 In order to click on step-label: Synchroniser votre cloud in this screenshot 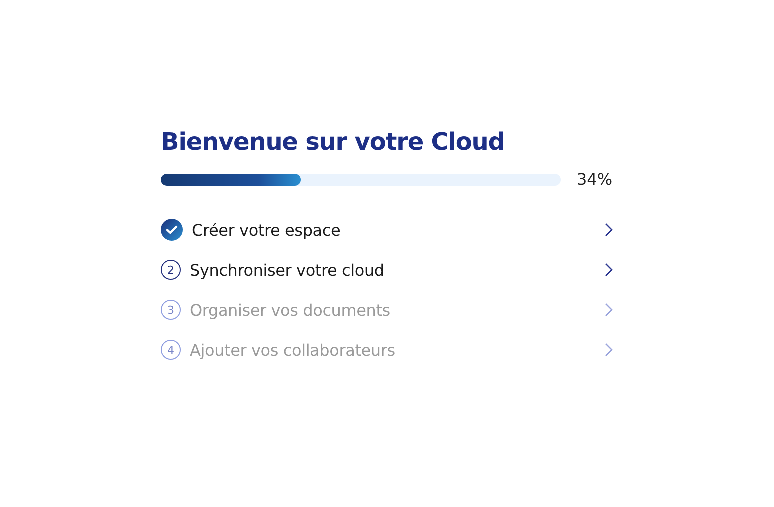, I will do `click(397, 270)`.